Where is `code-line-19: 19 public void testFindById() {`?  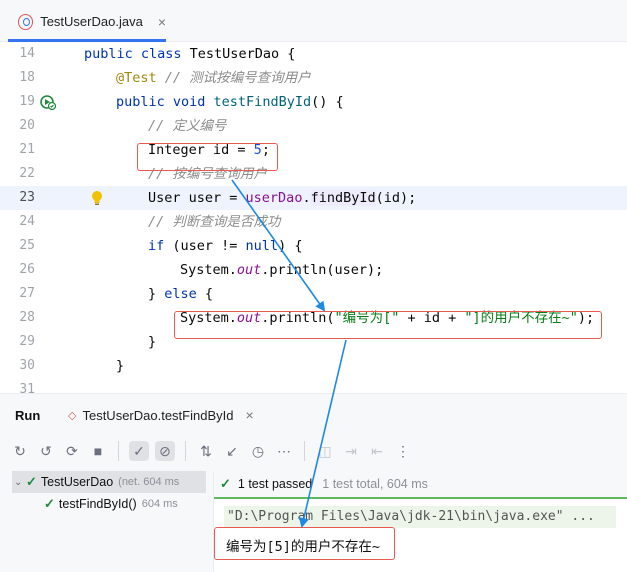
code-line-19: 19 public void testFindById() { is located at coordinates (313, 102).